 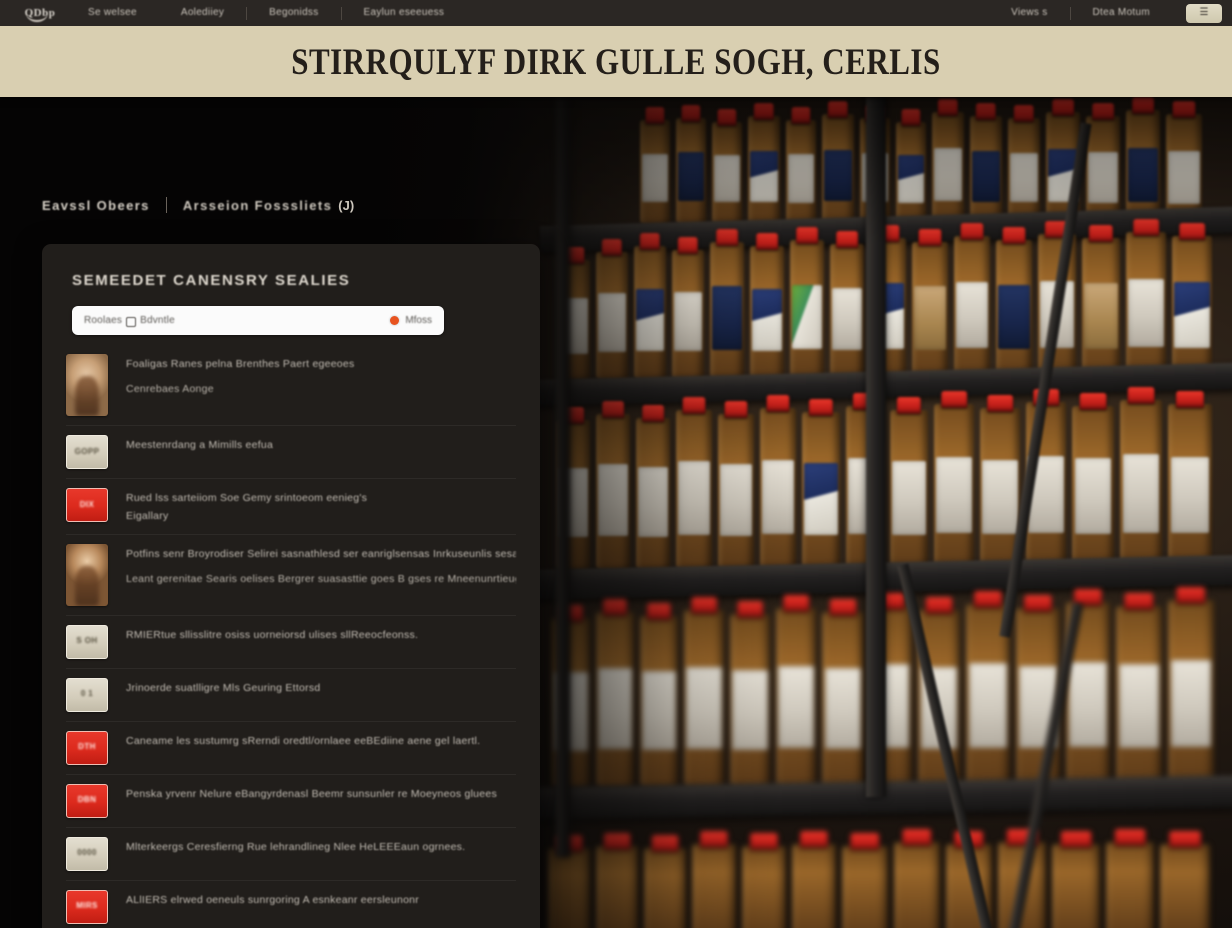 I want to click on list-item-thumbnail: 0000, so click(x=87, y=853).